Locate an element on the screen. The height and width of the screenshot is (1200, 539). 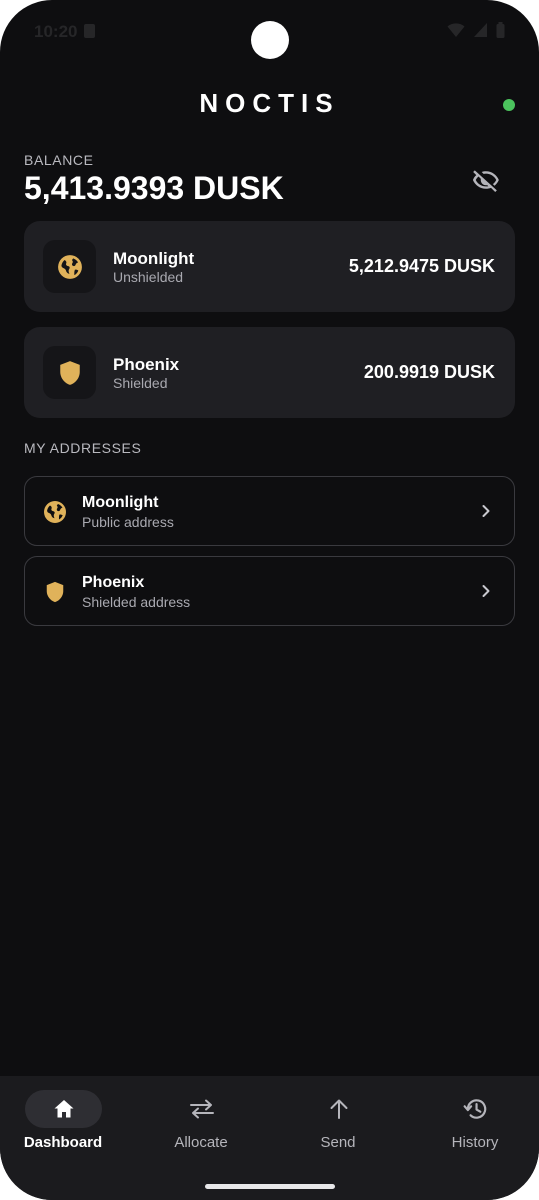
connection-status-dot is located at coordinates (509, 105).